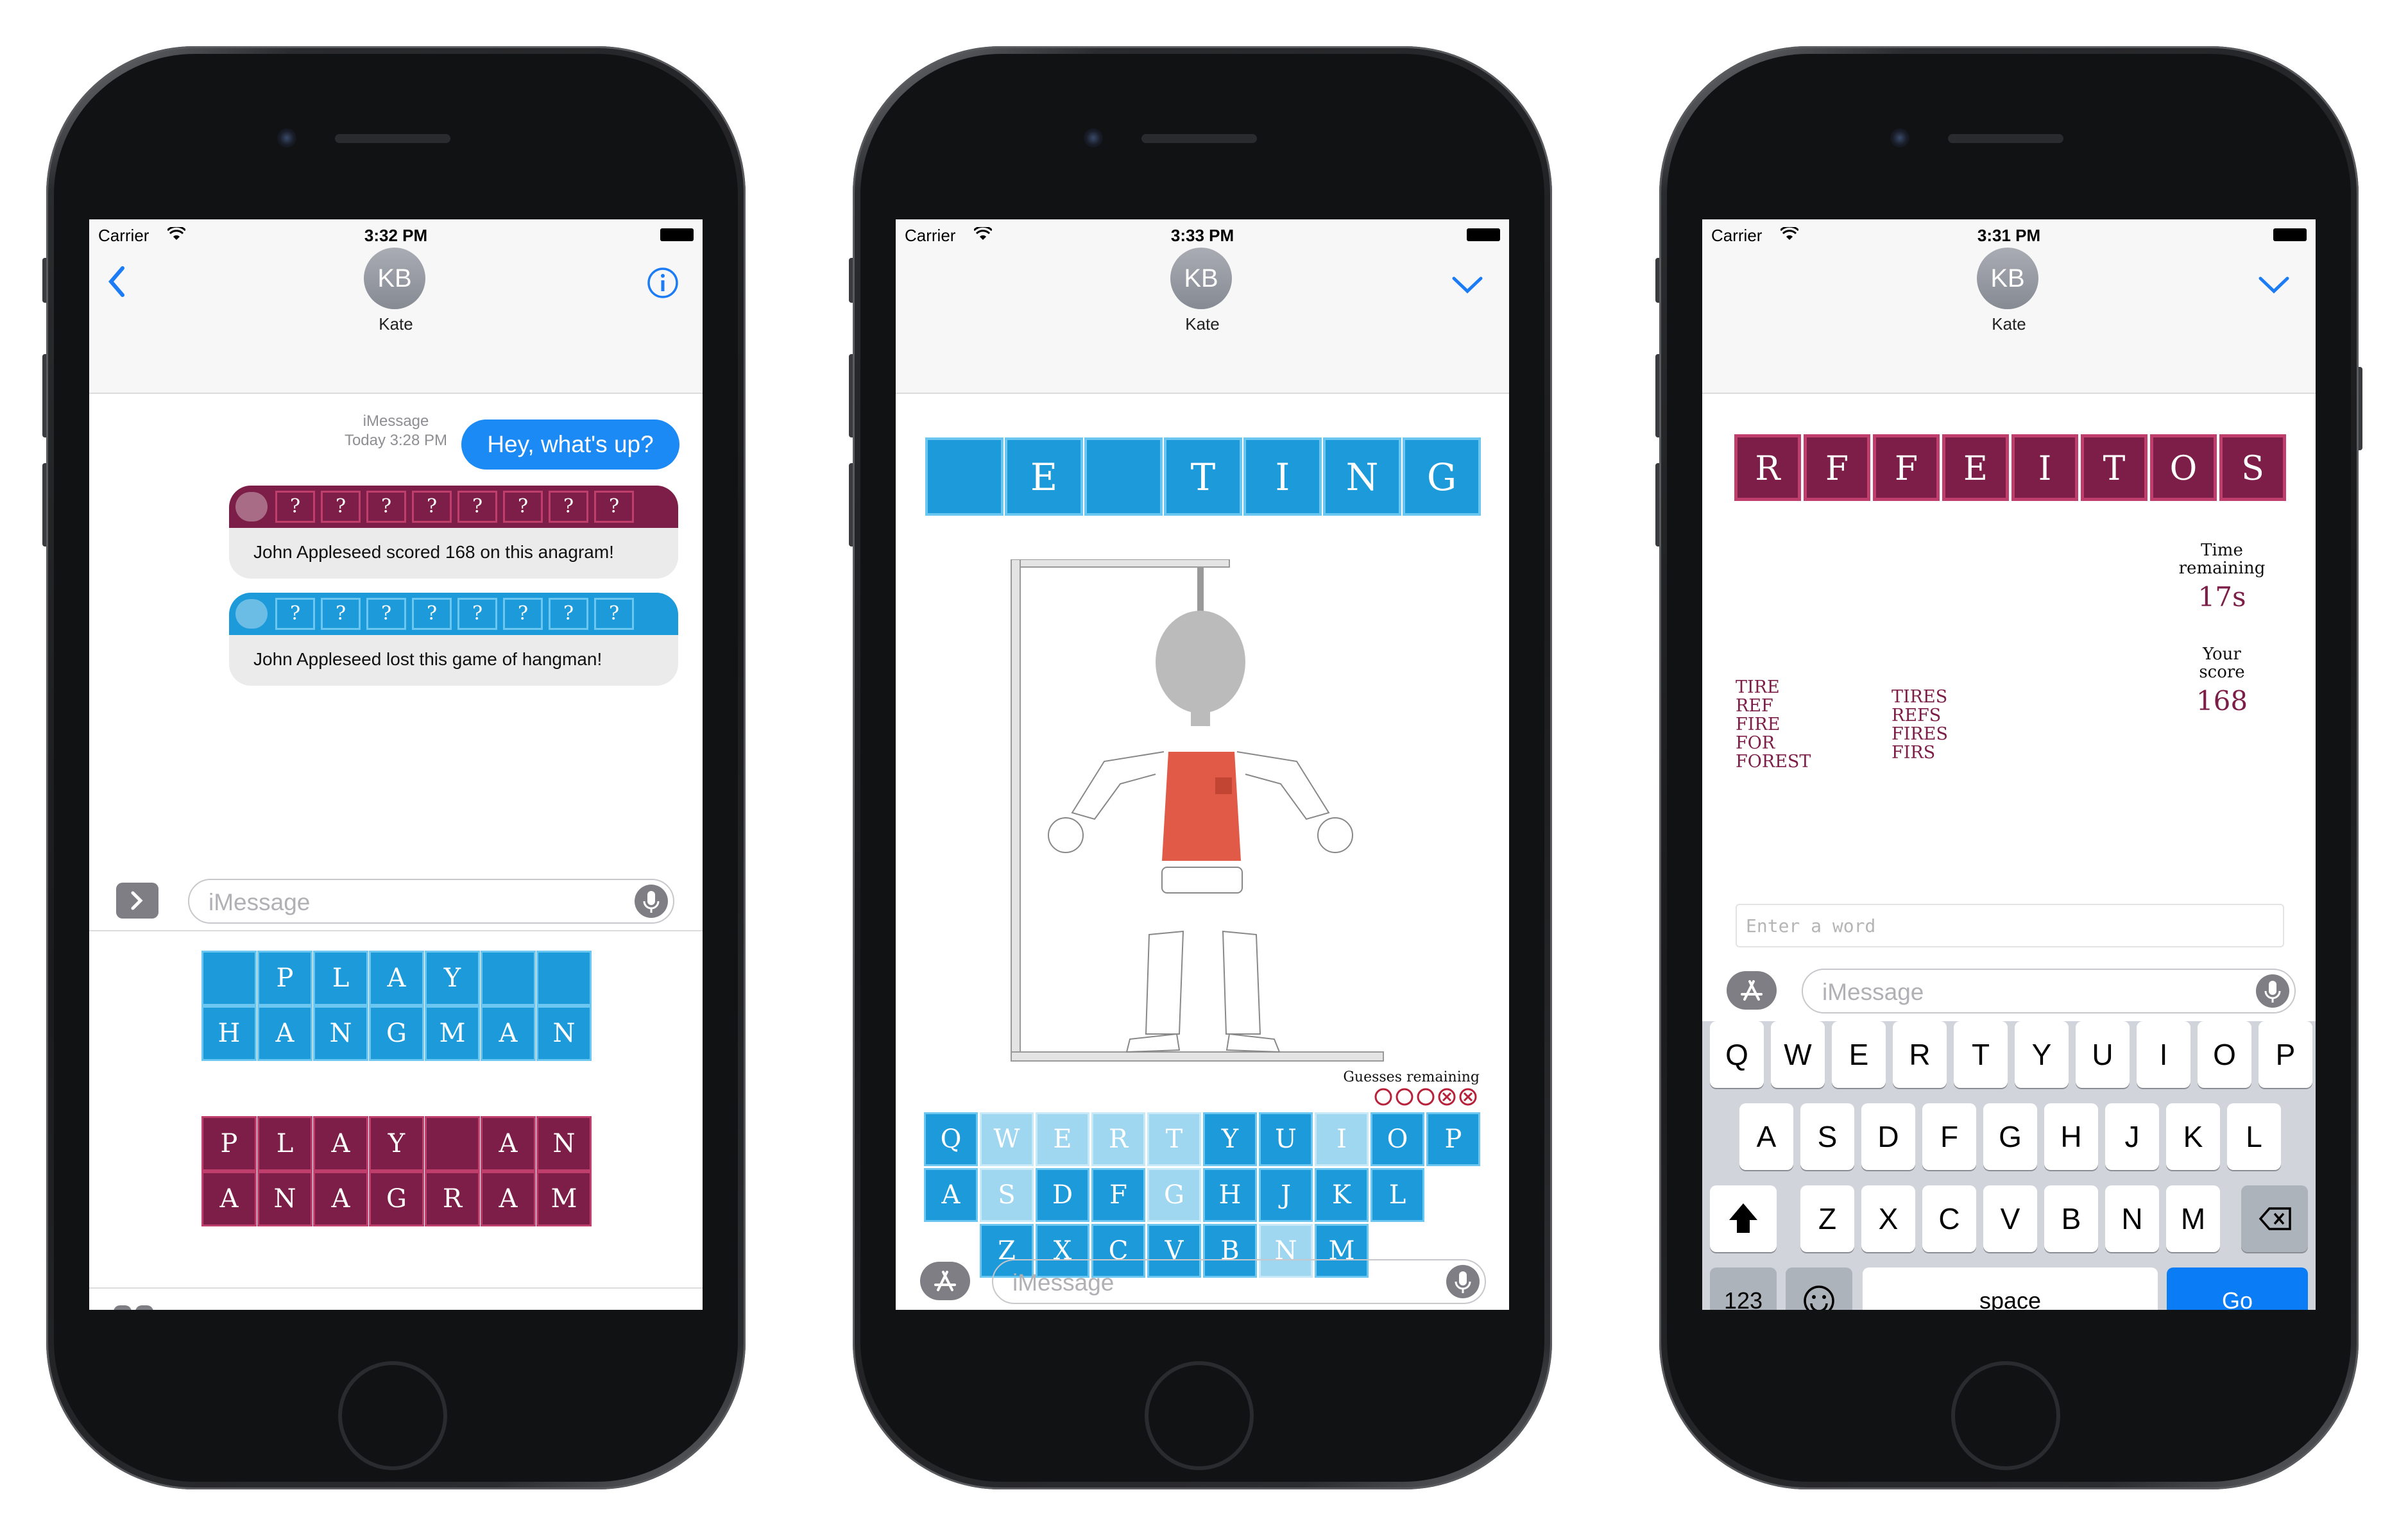  Describe the element at coordinates (2193, 1218) in the screenshot. I see `keyboard-key: M` at that location.